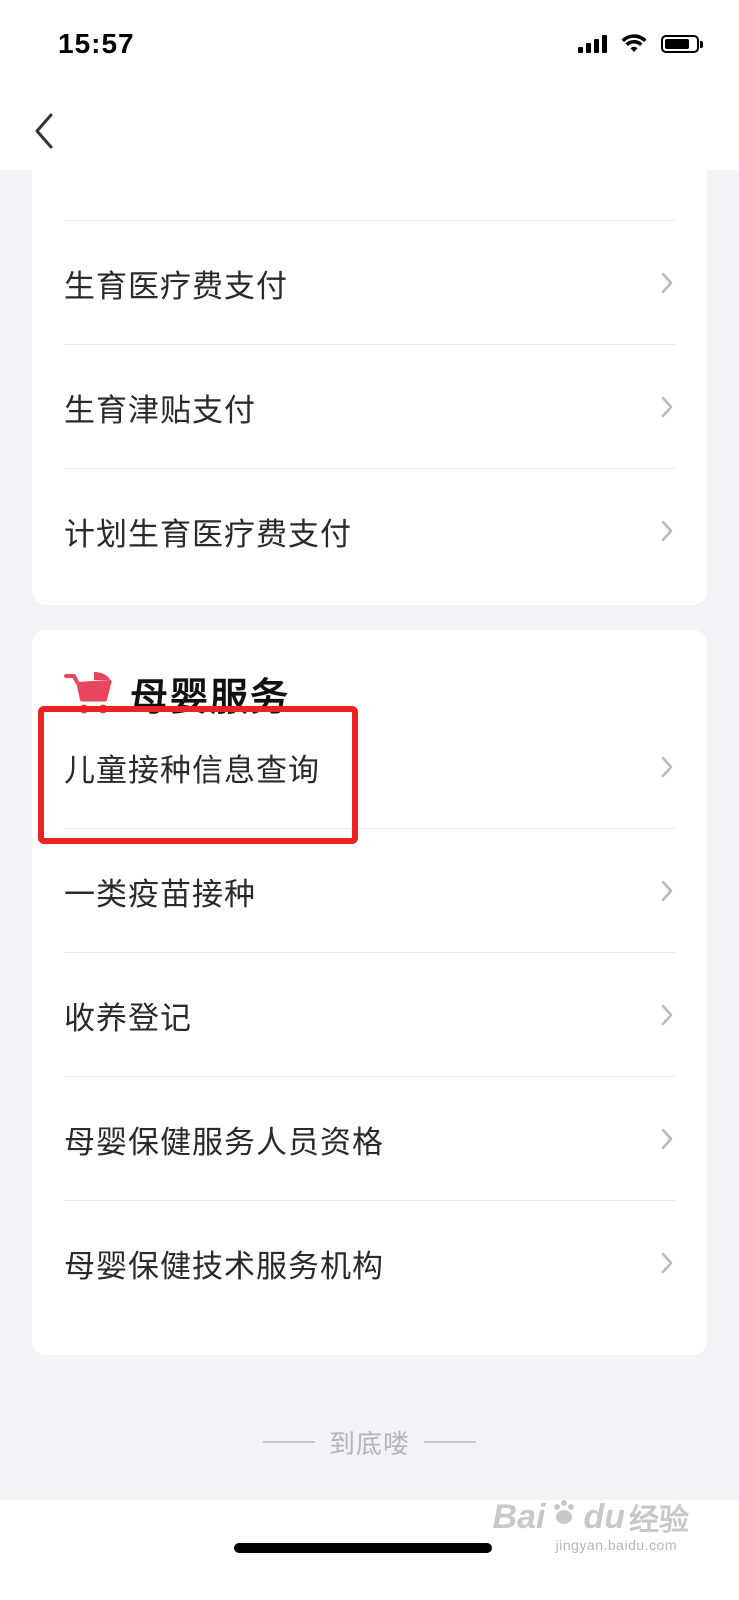 This screenshot has width=739, height=1600. Describe the element at coordinates (369, 1015) in the screenshot. I see `list-item-adoption-registration: 收养登记` at that location.